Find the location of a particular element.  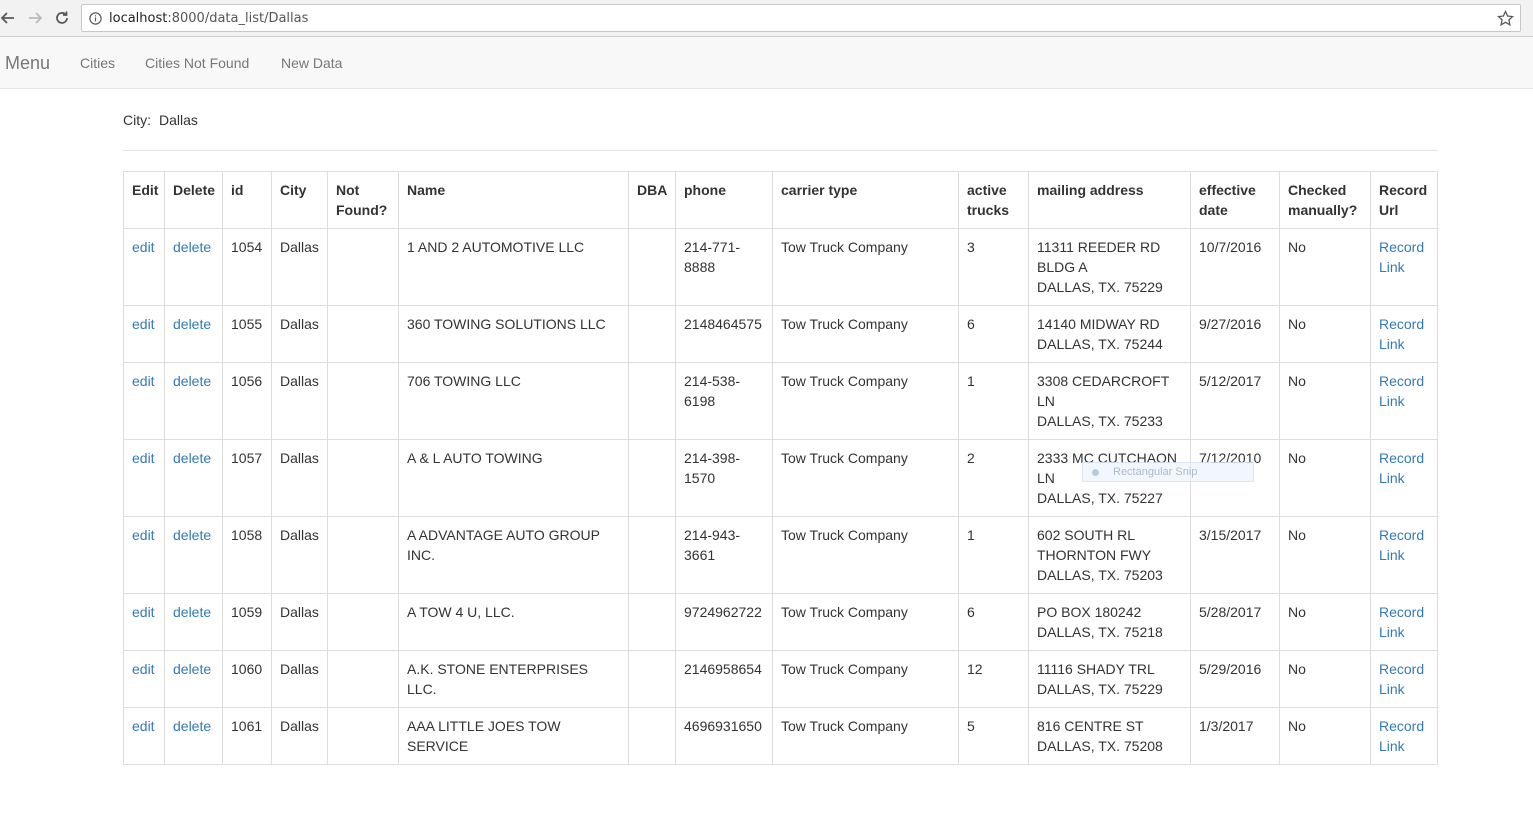

mailing-address-cell: 3308 CEDARCROFT LN DALLAS, TX. 75233 is located at coordinates (1109, 401).